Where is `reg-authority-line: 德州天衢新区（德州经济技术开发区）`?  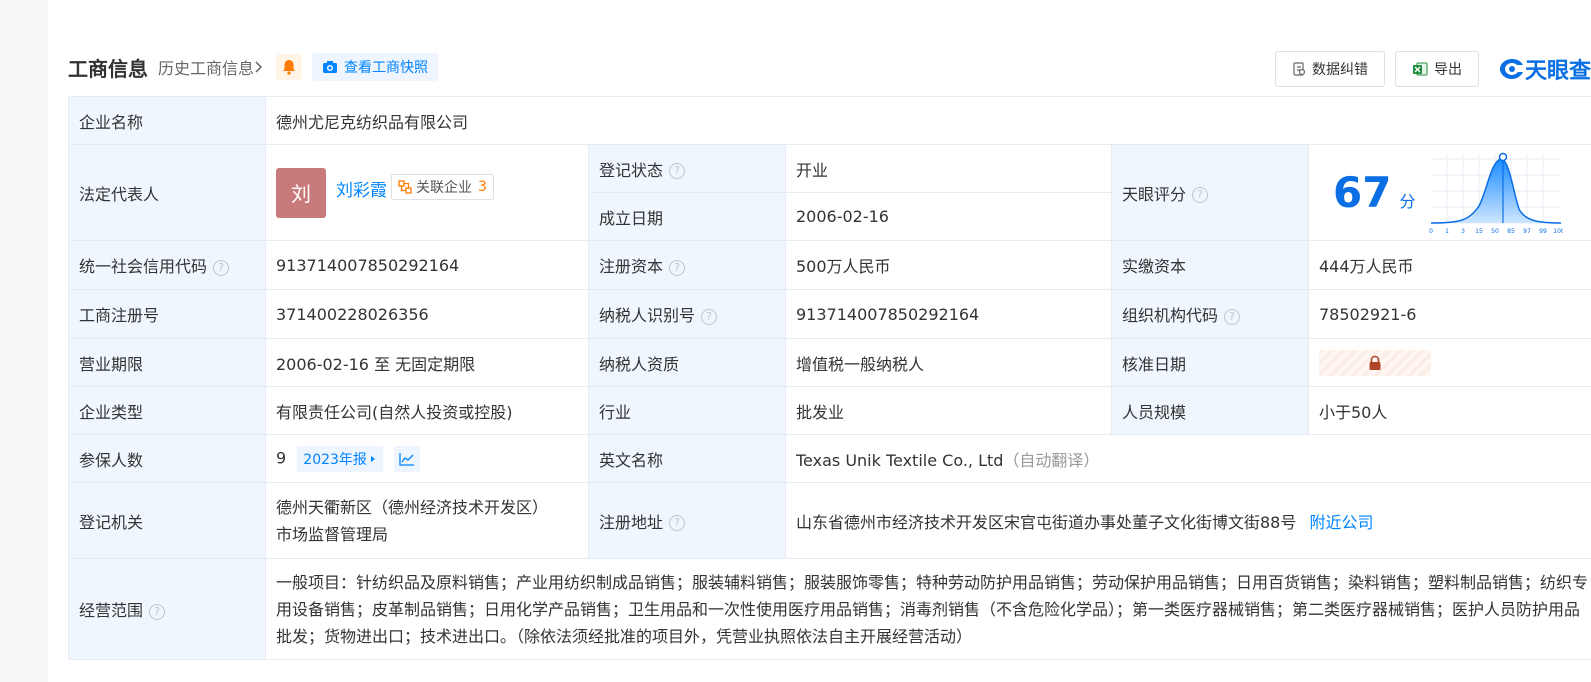 reg-authority-line: 德州天衢新区（德州经济技术开发区） is located at coordinates (412, 507).